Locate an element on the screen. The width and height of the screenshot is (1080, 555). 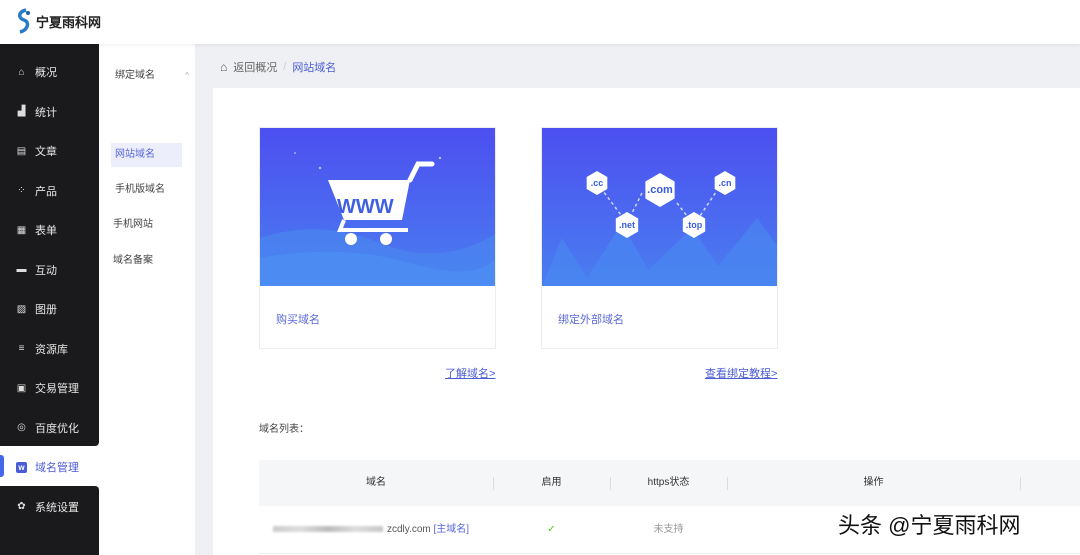
nav-item-6: ▨ 图册 is located at coordinates (36, 309).